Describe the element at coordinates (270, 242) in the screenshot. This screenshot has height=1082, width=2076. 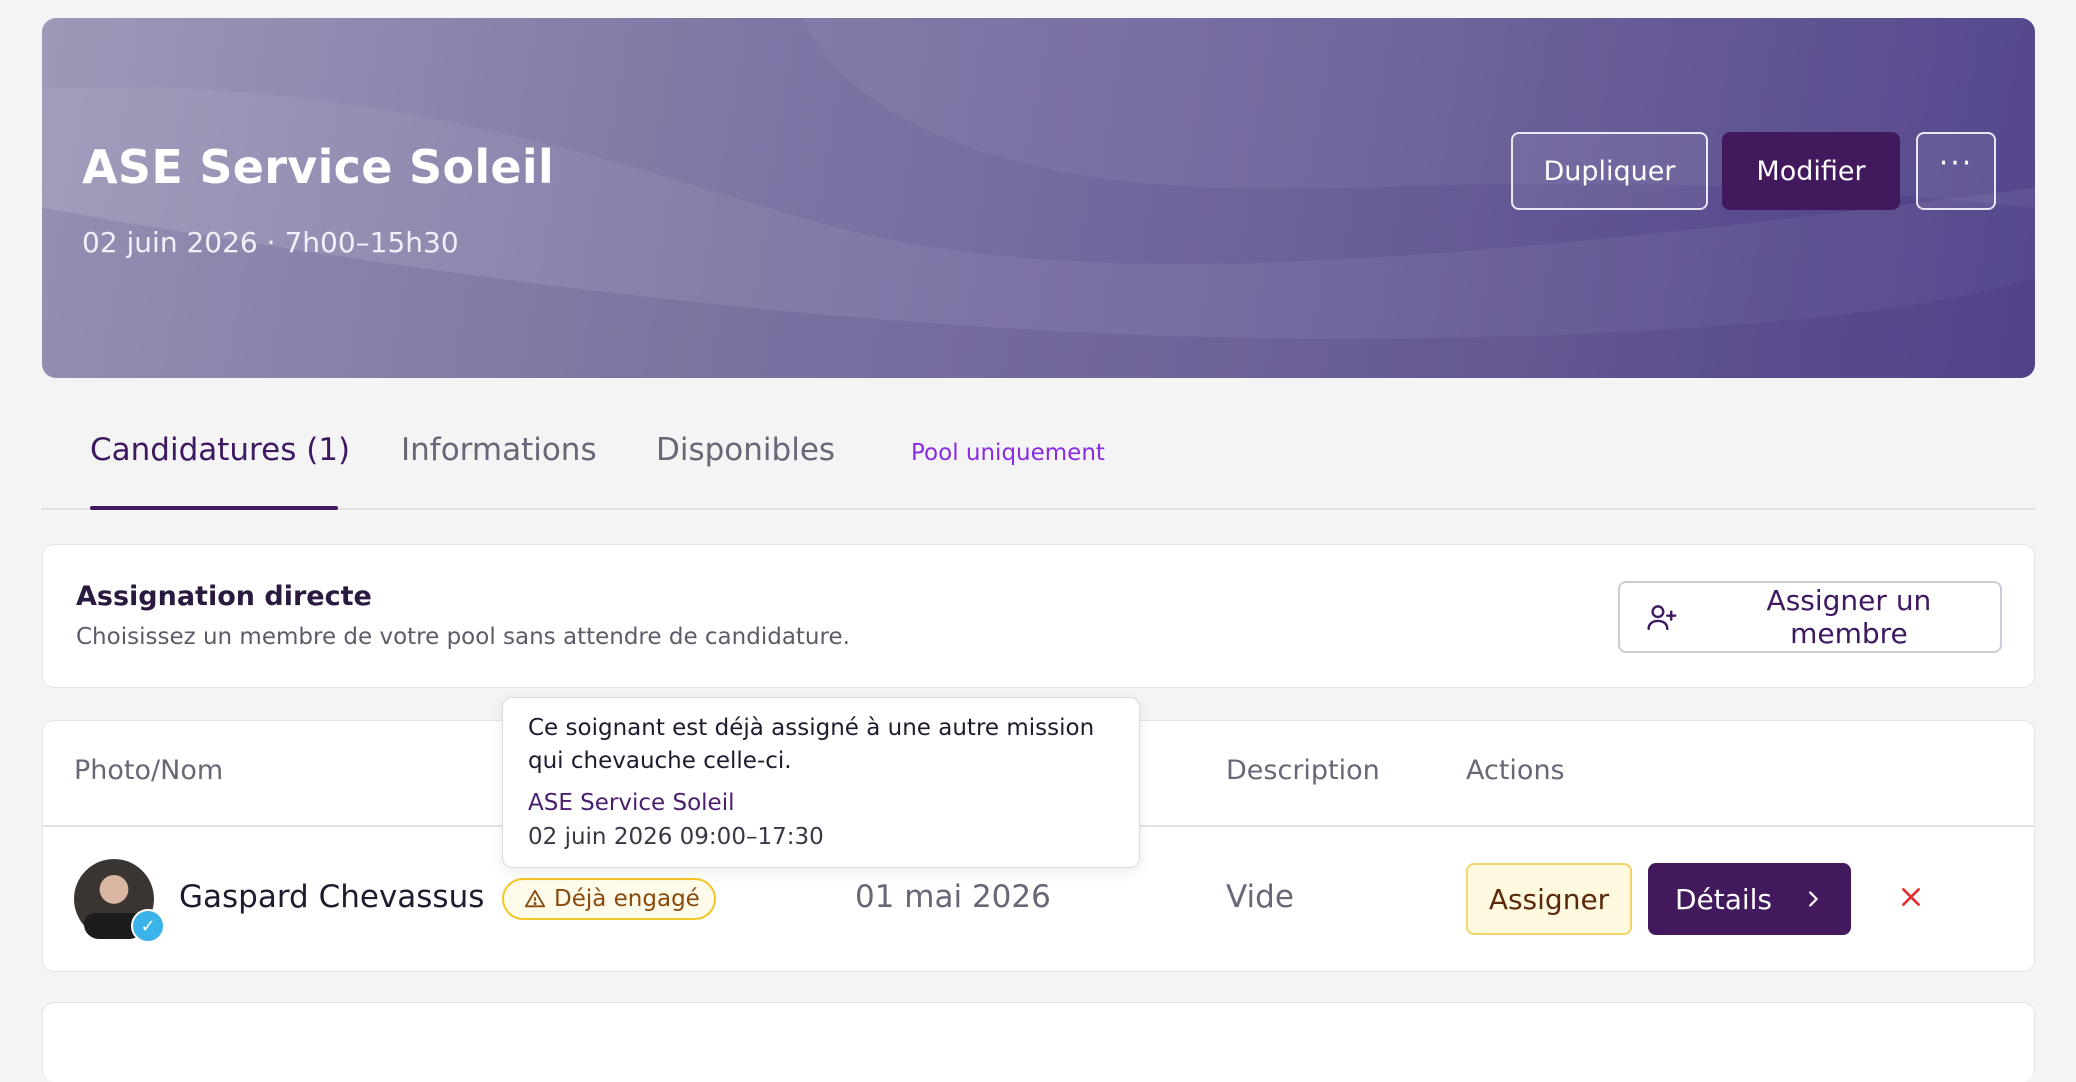
I see `mission-date-time: 02 juin 2026 · 7h00–15h30` at that location.